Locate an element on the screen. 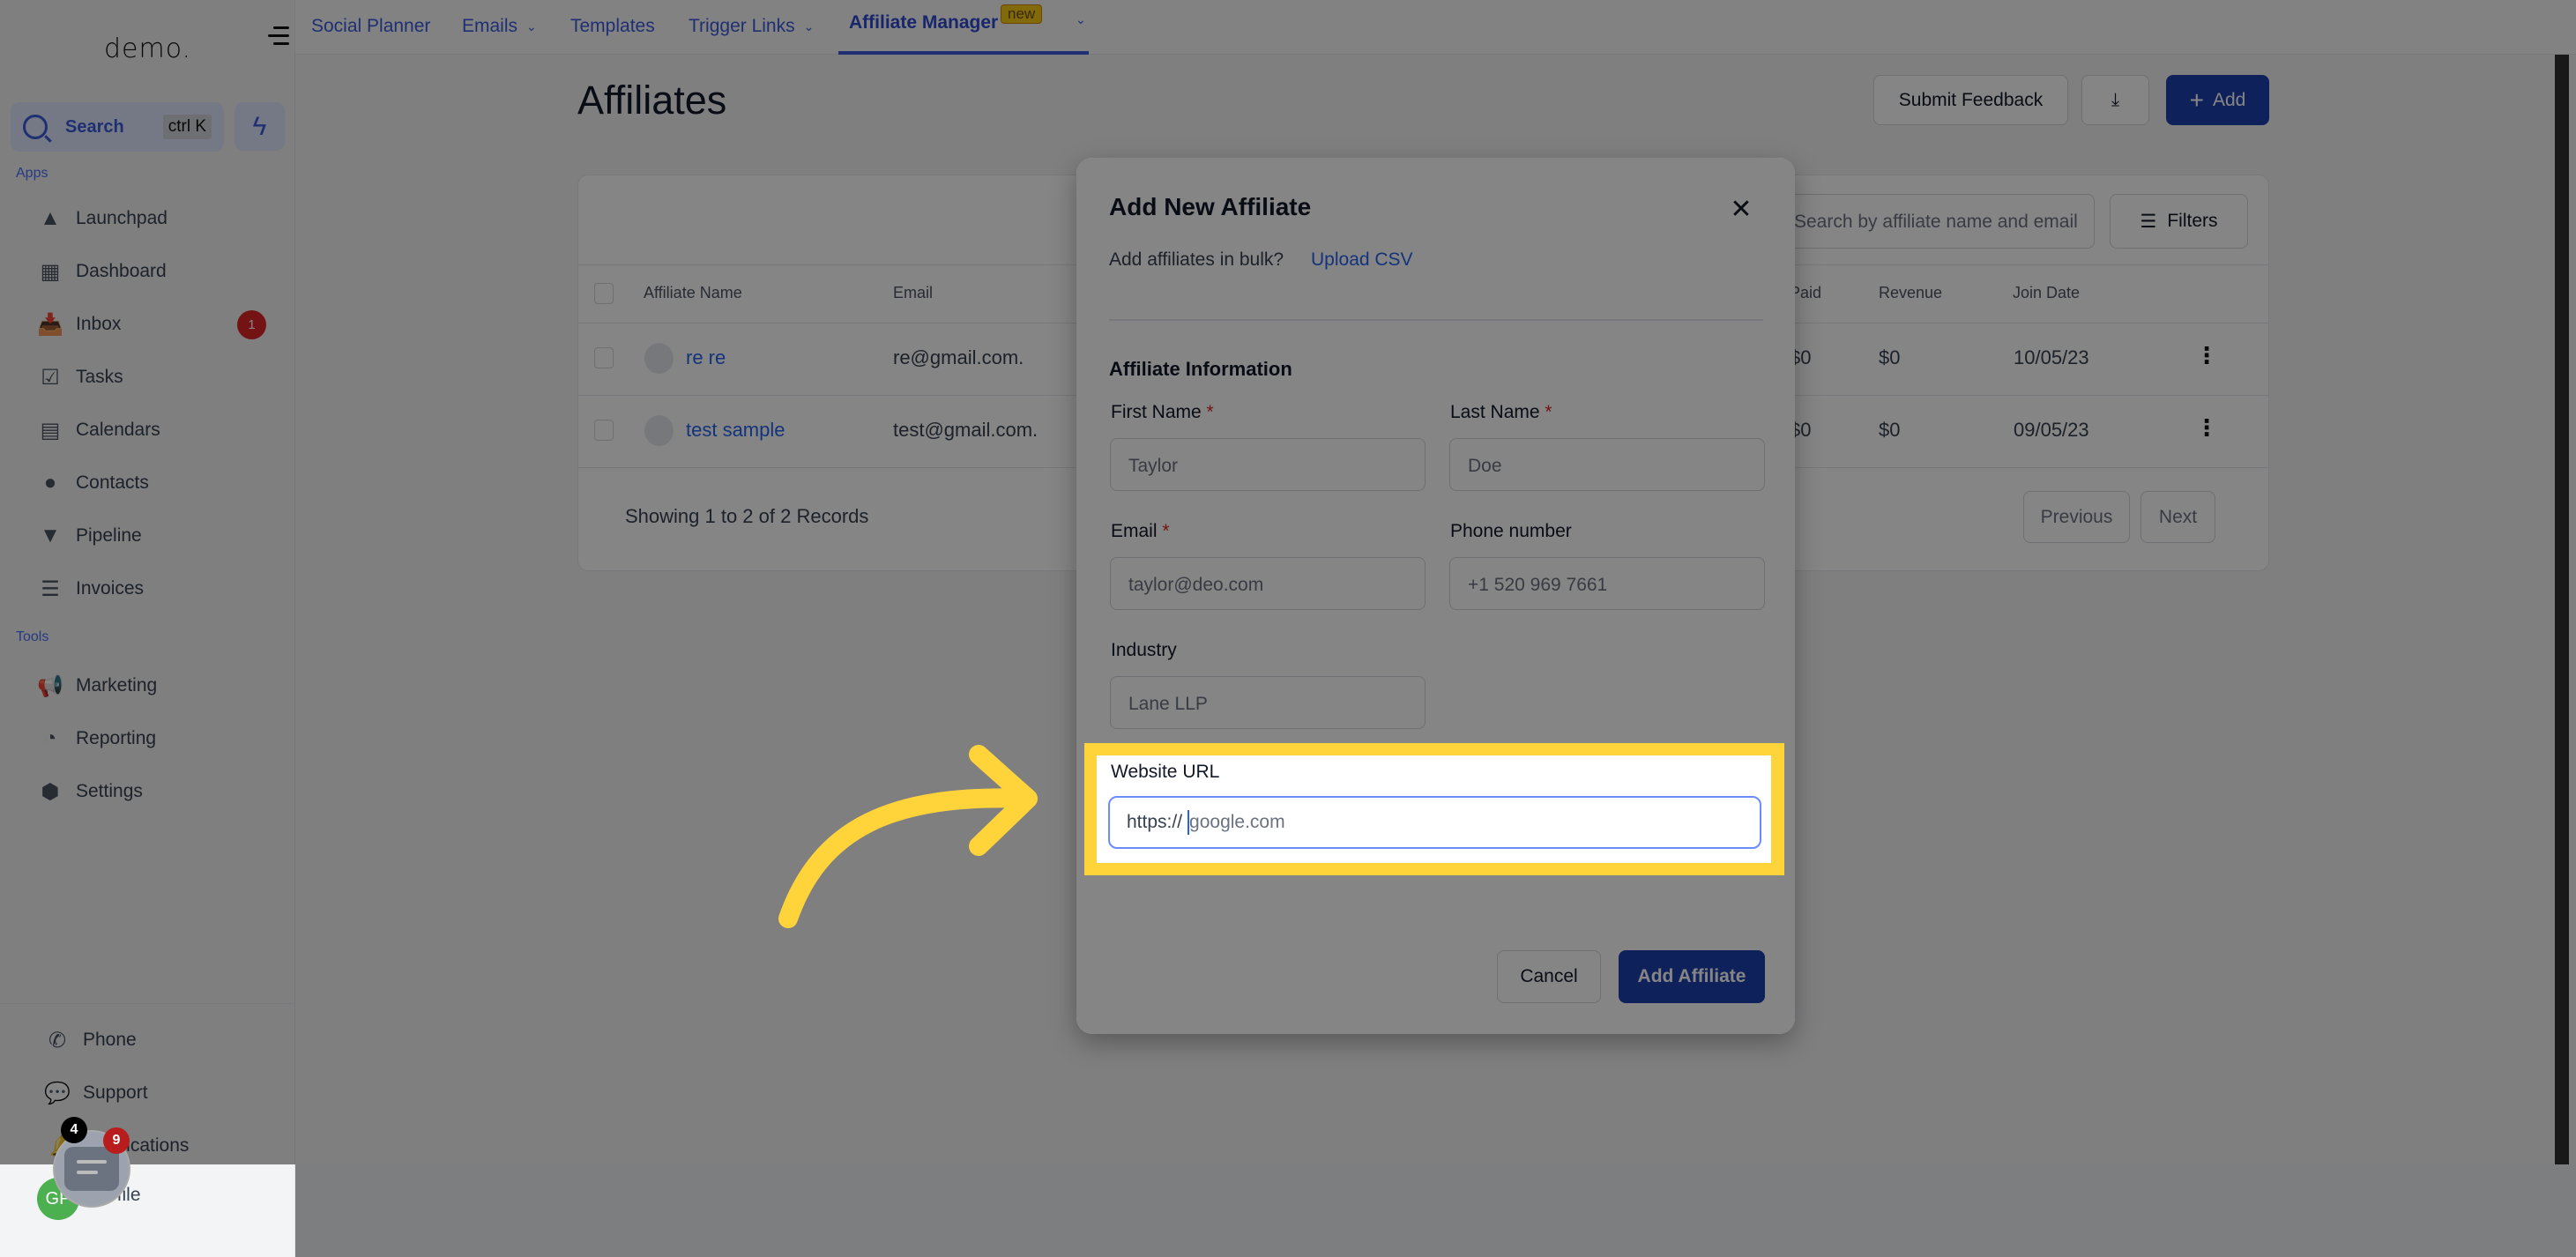 This screenshot has height=1257, width=2576. chat-widget-badge: 9 is located at coordinates (116, 1140).